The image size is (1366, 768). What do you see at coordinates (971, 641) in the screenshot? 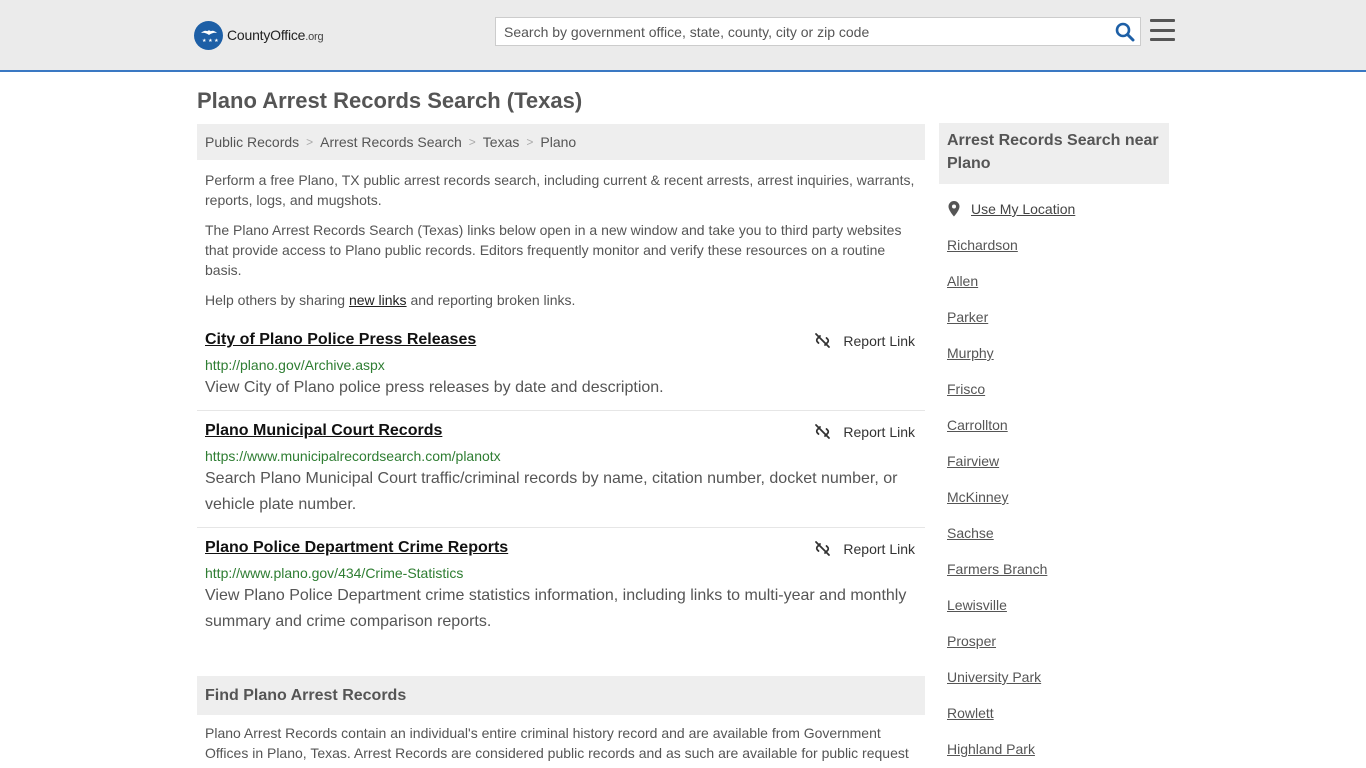
I see `sidebar-city-prosper: Prosper` at bounding box center [971, 641].